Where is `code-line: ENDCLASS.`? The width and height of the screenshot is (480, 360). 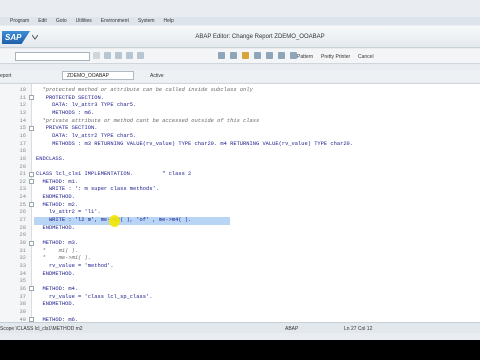
code-line: ENDCLASS. is located at coordinates (50, 159).